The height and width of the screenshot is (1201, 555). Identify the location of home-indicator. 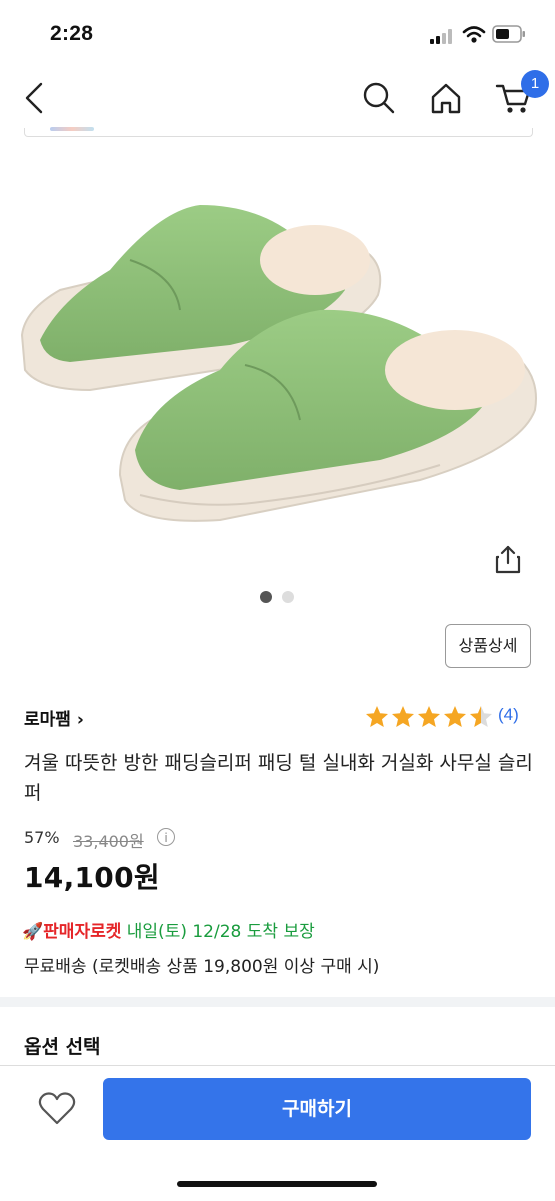
(277, 1184).